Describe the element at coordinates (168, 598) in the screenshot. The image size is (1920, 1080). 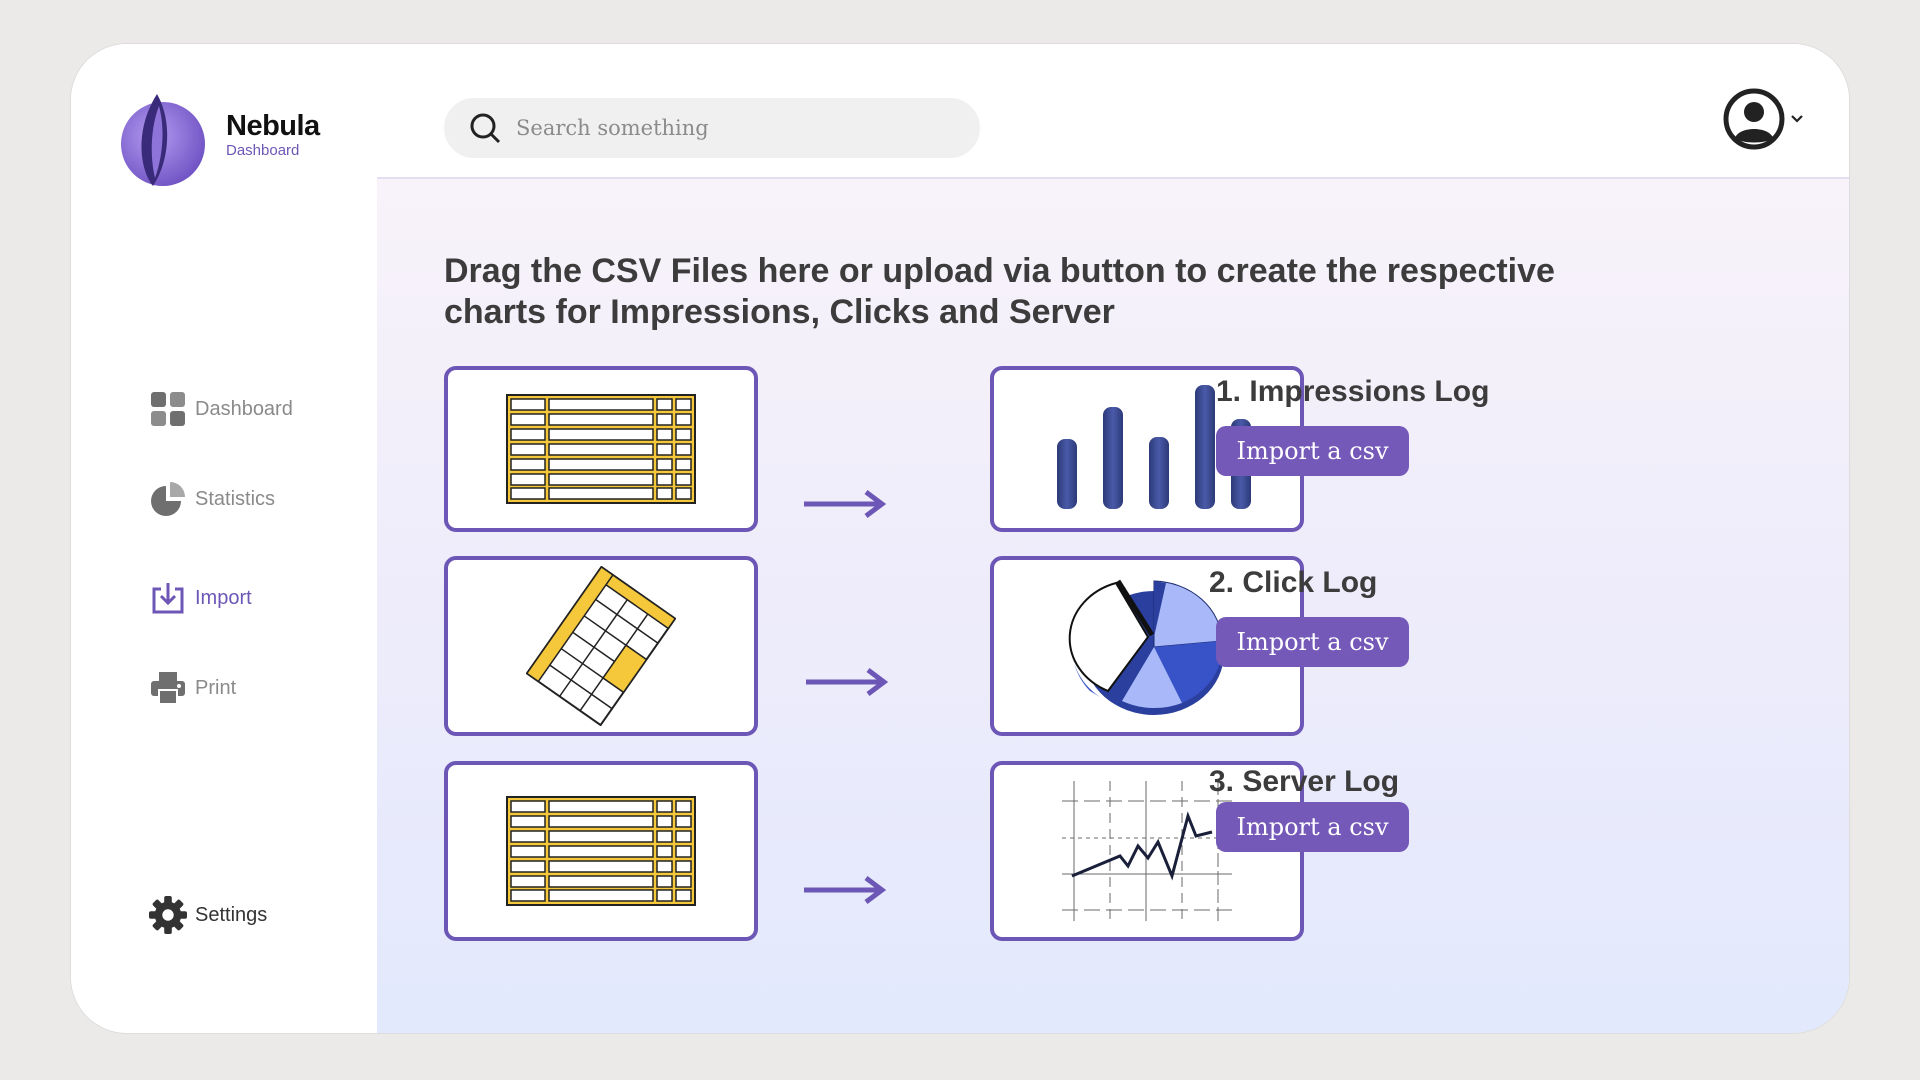
I see `import-icon` at that location.